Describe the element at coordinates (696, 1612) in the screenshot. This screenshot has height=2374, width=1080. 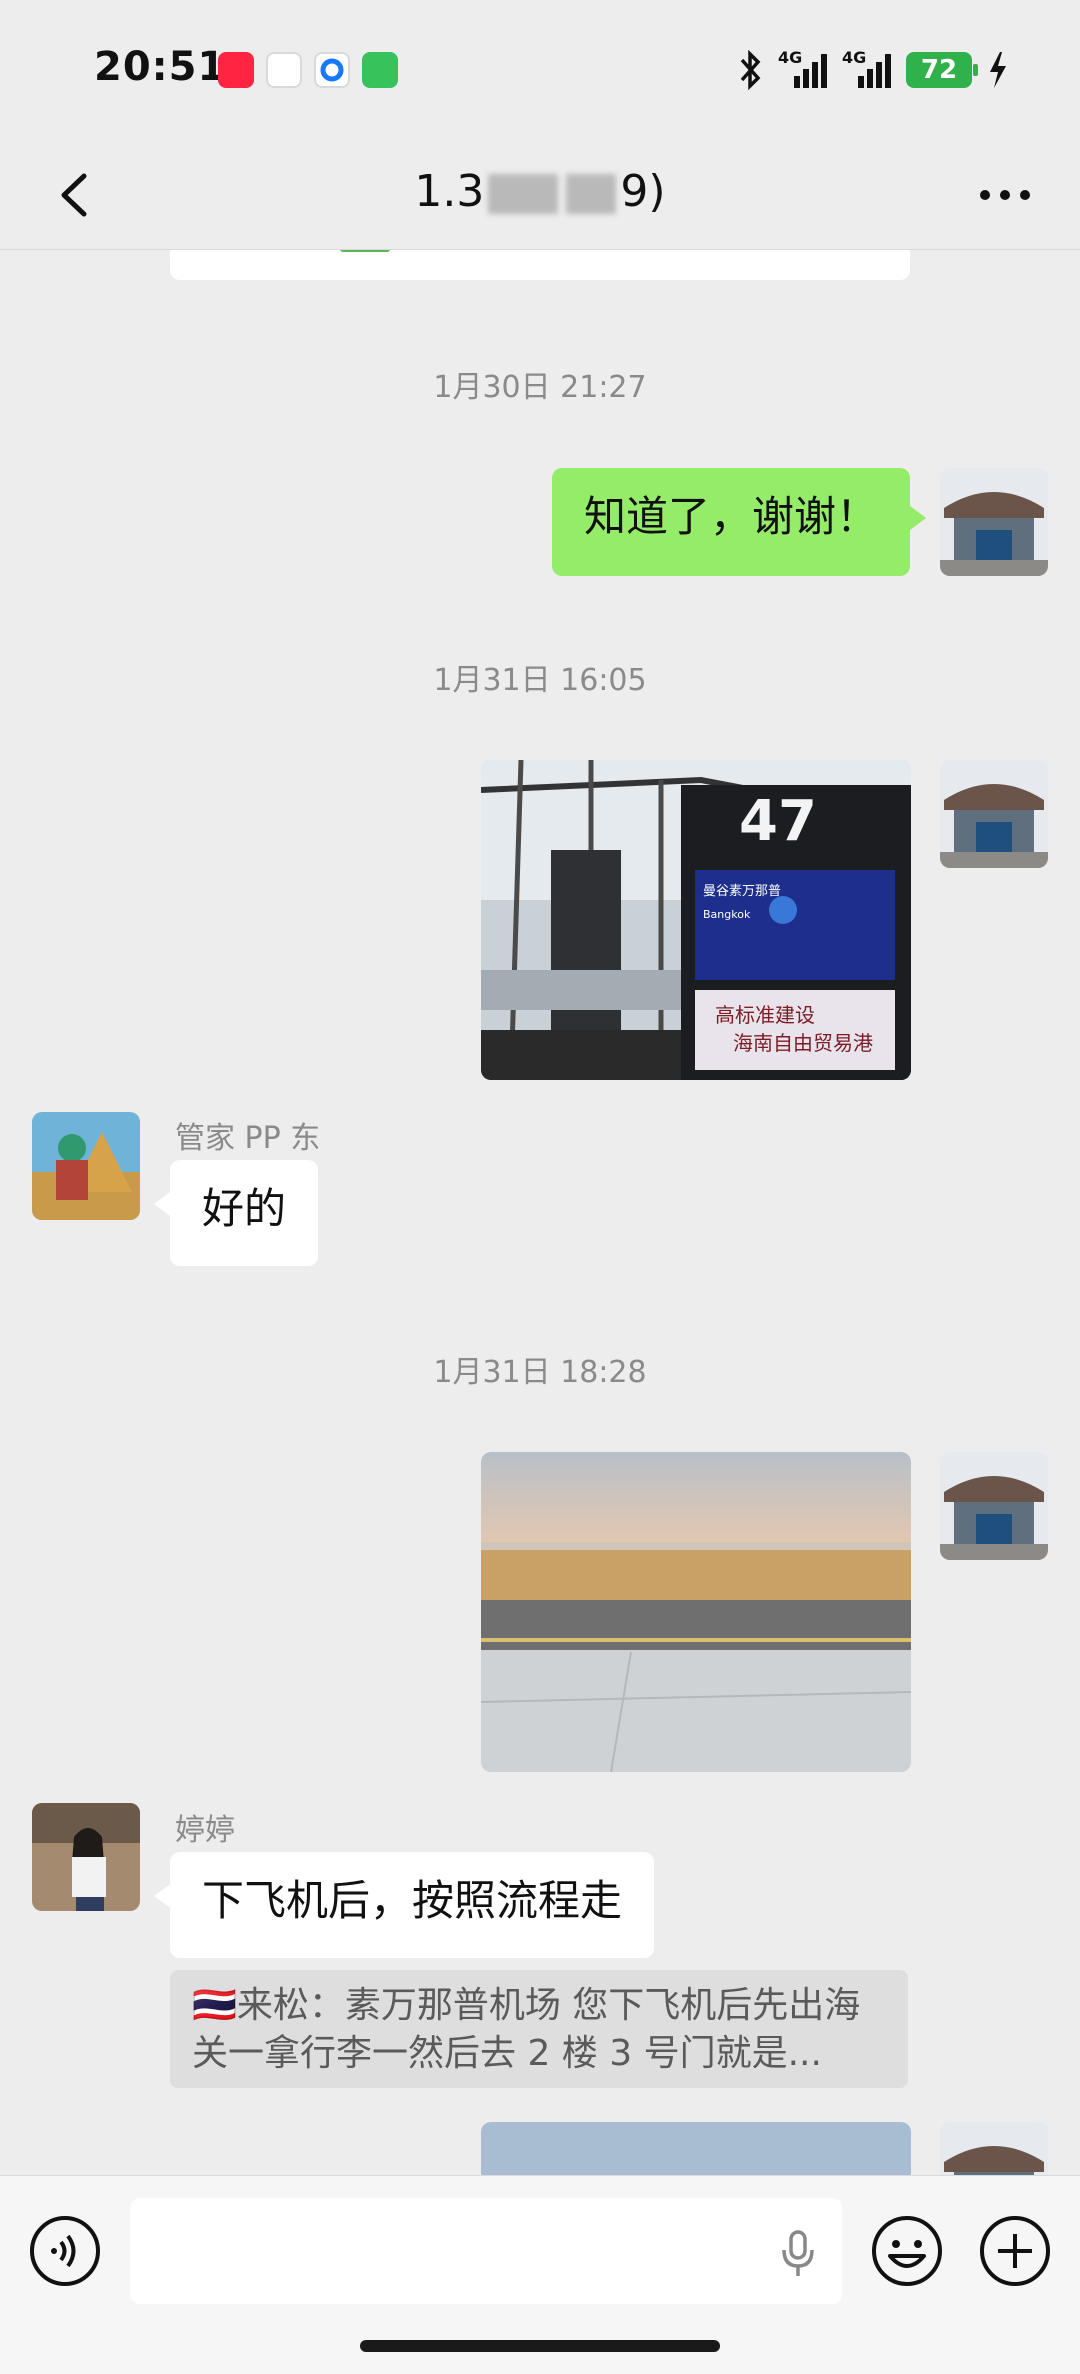
I see `image-message-runway` at that location.